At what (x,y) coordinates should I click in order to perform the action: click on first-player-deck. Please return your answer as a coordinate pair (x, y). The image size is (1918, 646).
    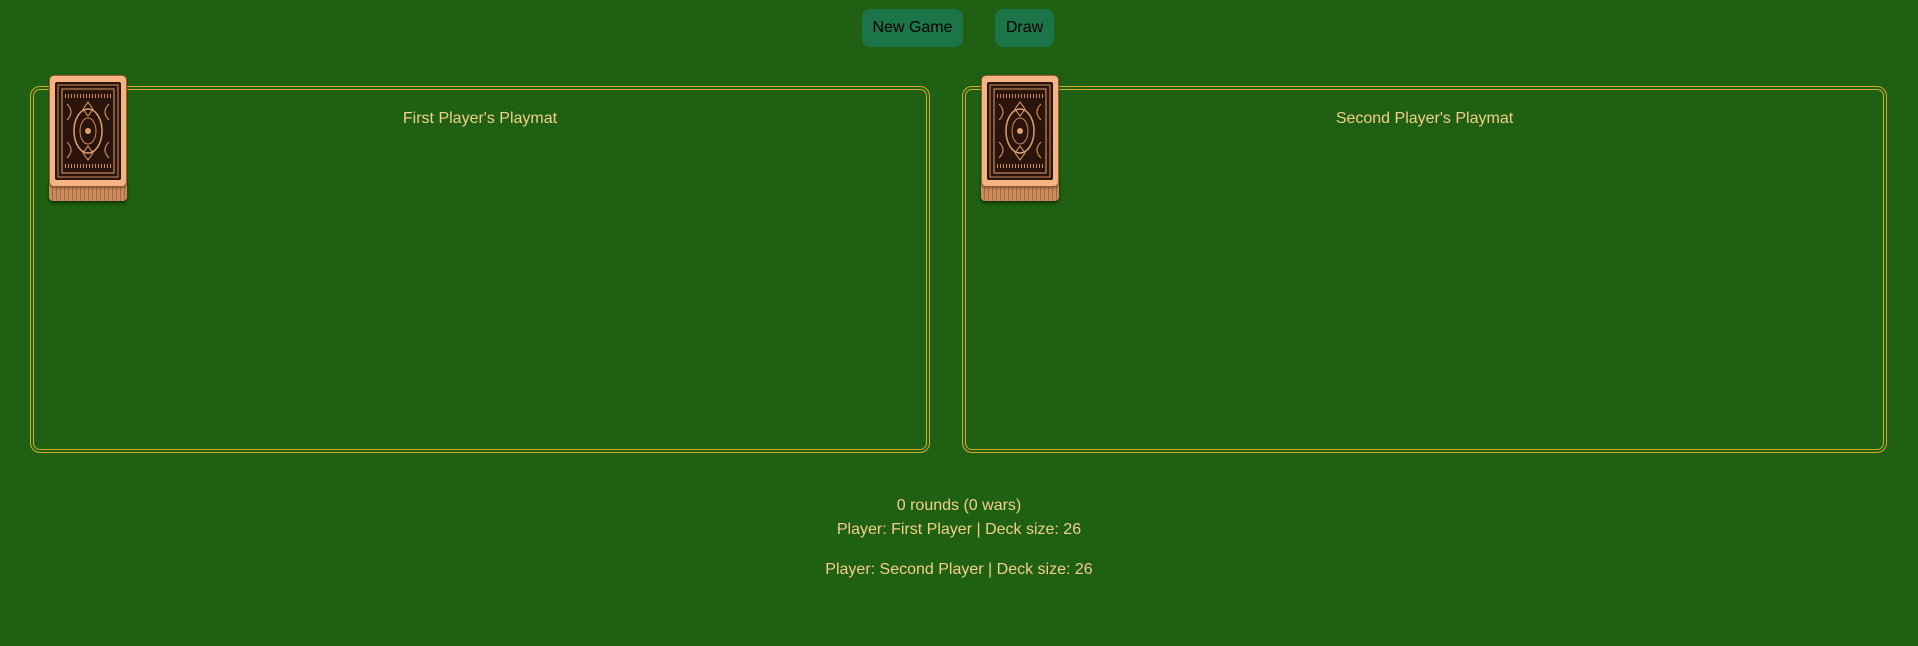
    Looking at the image, I should click on (88, 138).